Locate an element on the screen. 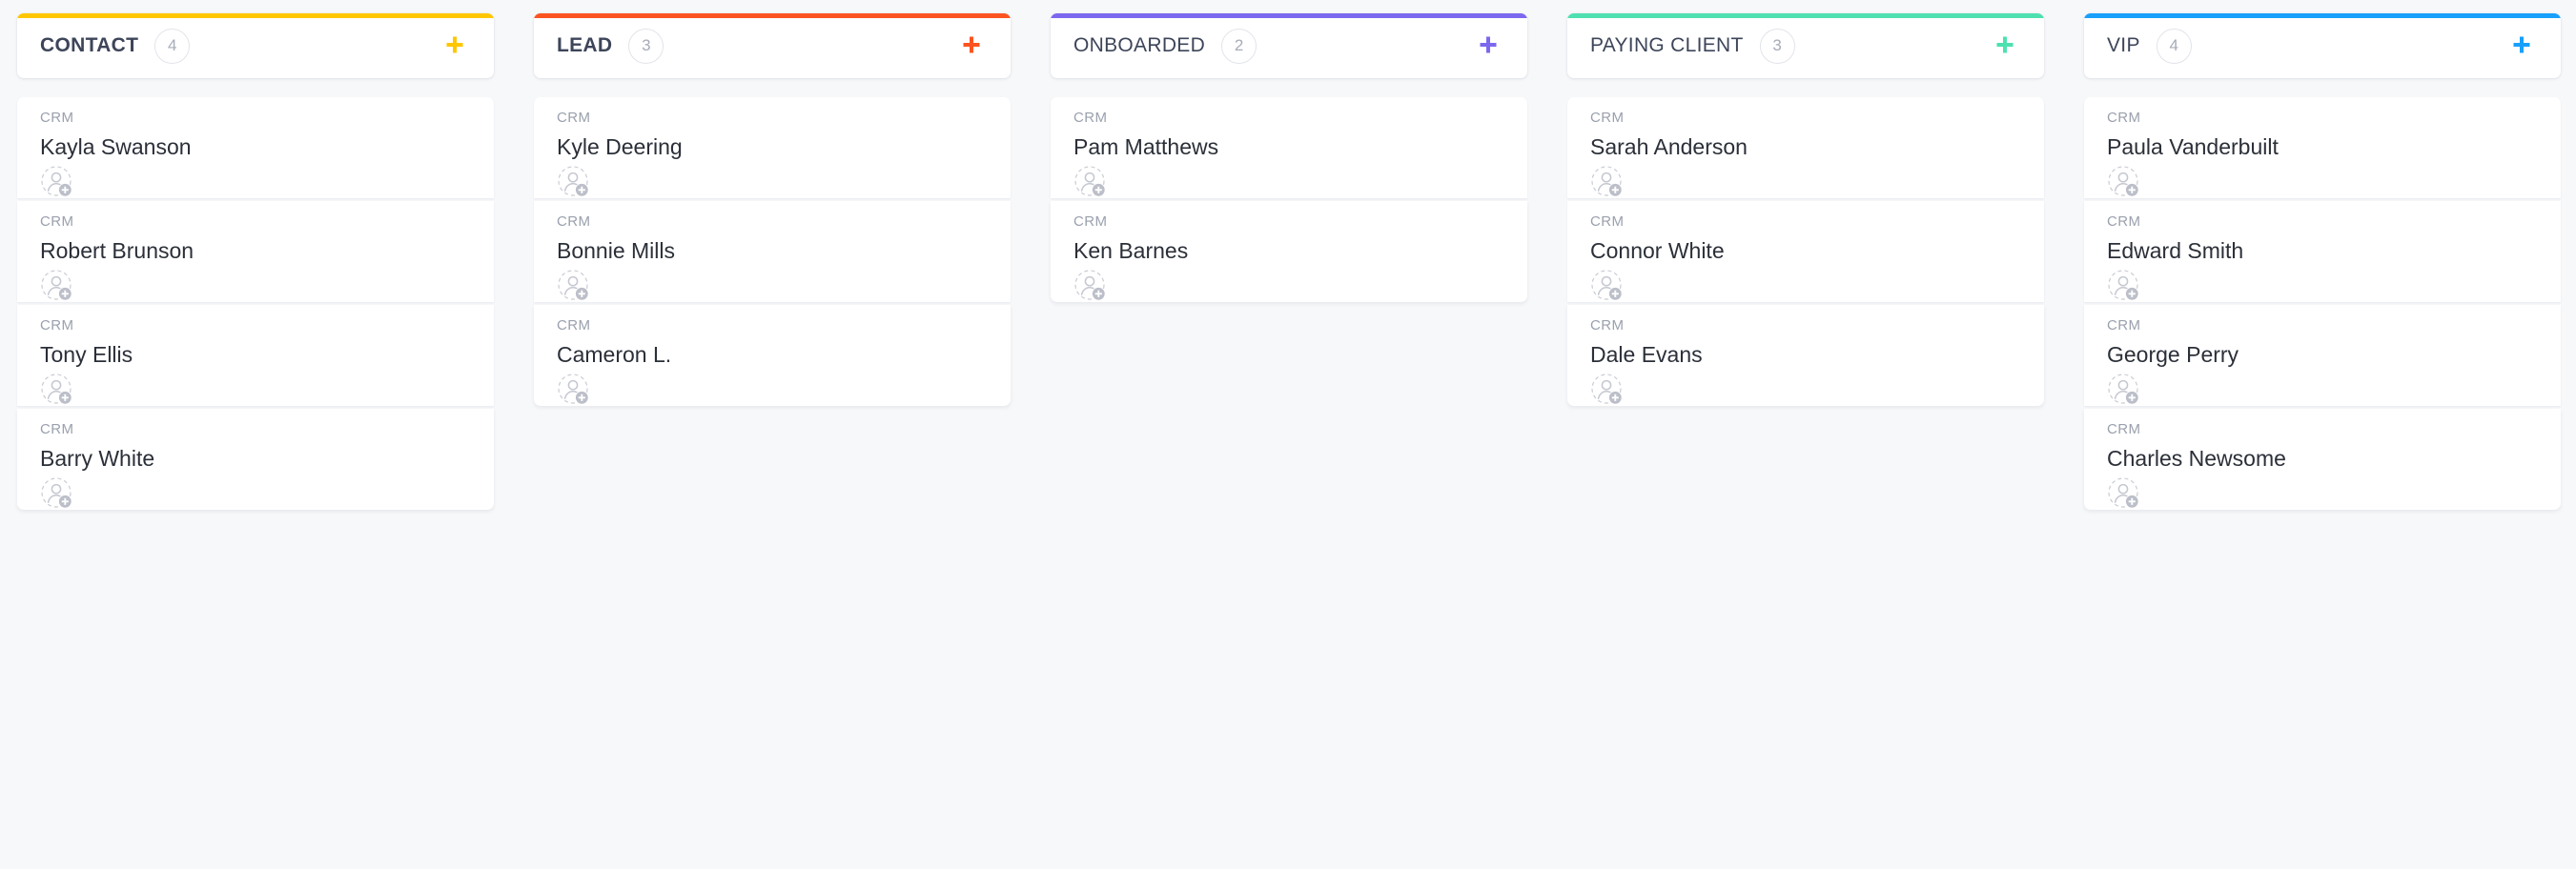 Image resolution: width=2576 pixels, height=869 pixels. card-title: Kyle Deering is located at coordinates (772, 147).